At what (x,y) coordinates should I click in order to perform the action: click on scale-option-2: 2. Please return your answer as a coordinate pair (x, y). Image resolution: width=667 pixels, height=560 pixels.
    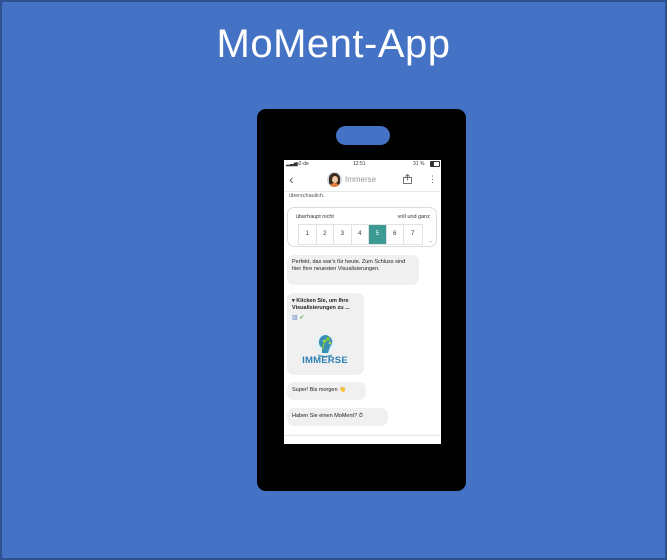
    Looking at the image, I should click on (325, 234).